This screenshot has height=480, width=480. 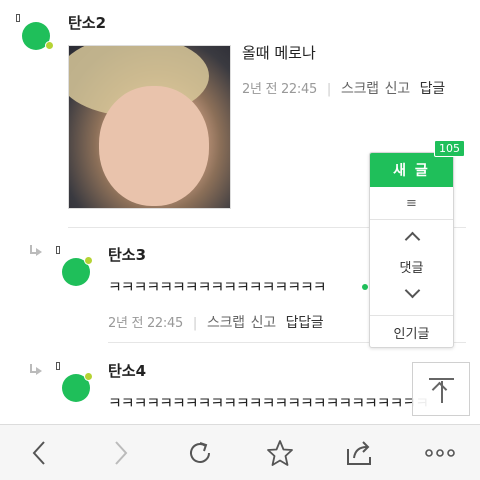 I want to click on forward-button, so click(x=120, y=452).